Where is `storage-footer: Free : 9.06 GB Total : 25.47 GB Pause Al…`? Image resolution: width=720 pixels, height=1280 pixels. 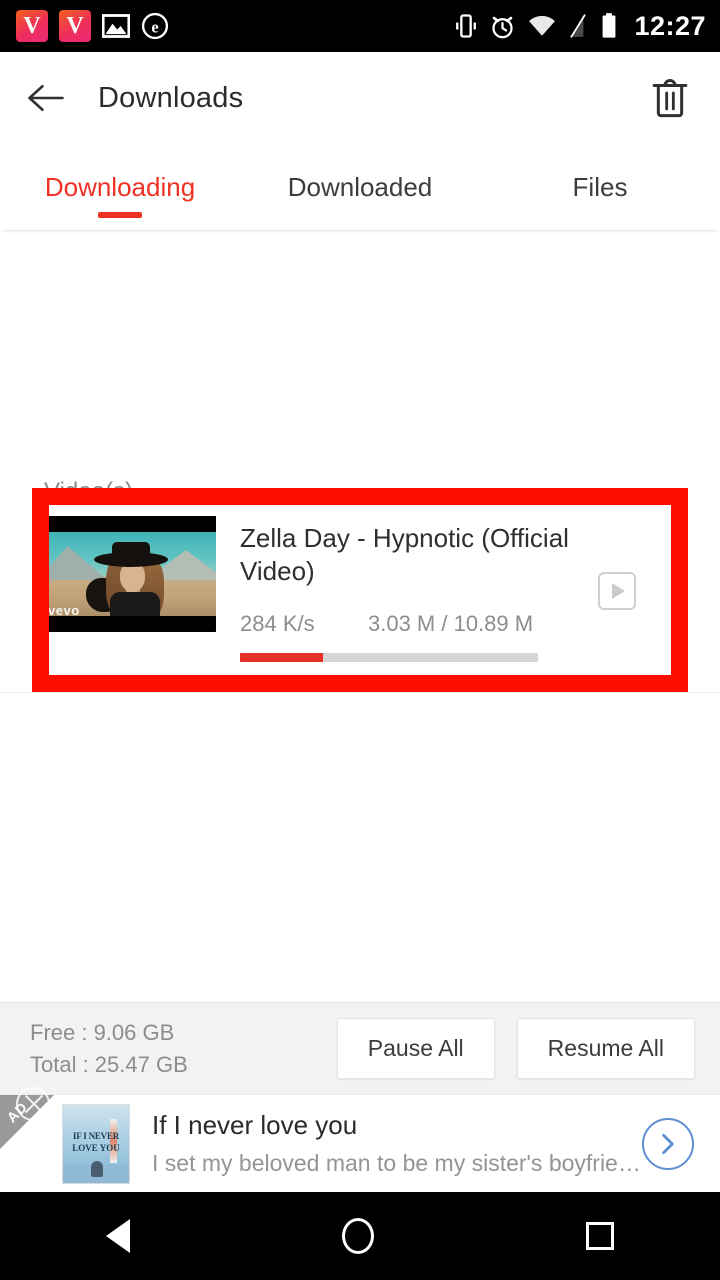
storage-footer: Free : 9.06 GB Total : 25.47 GB Pause Al… is located at coordinates (360, 1048).